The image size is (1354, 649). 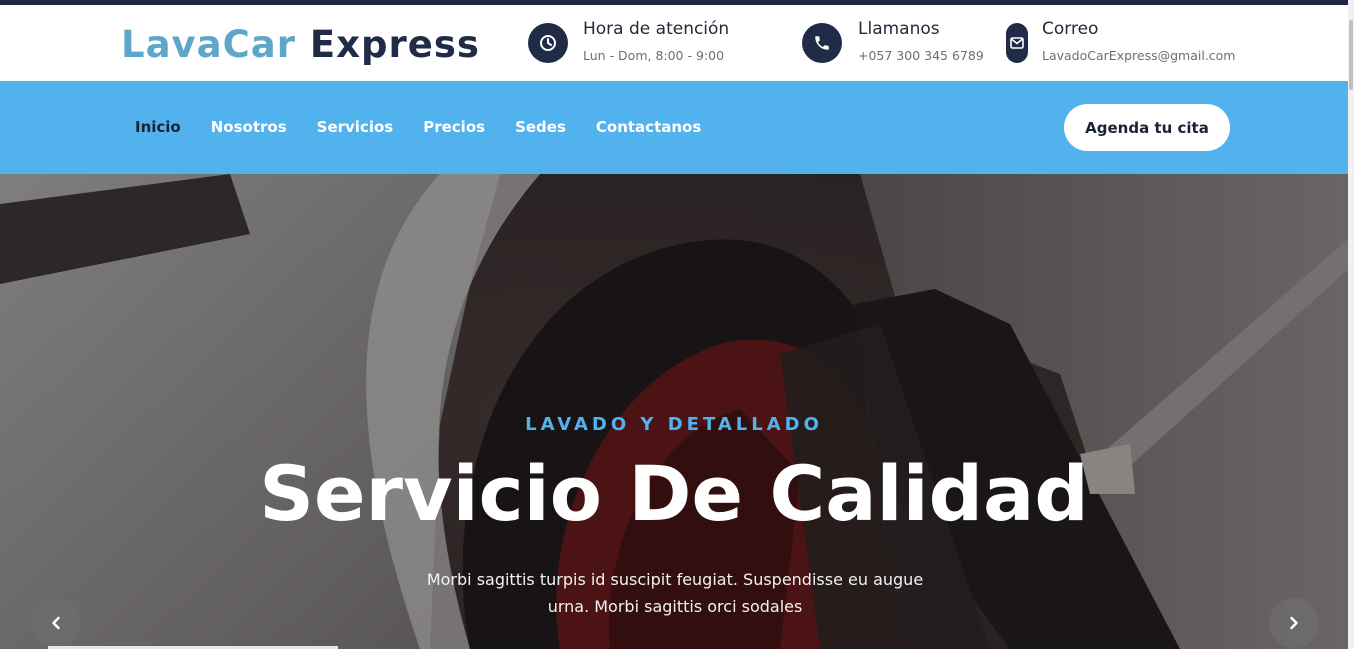 I want to click on contact-hours-title: Hora de atención, so click(x=656, y=29).